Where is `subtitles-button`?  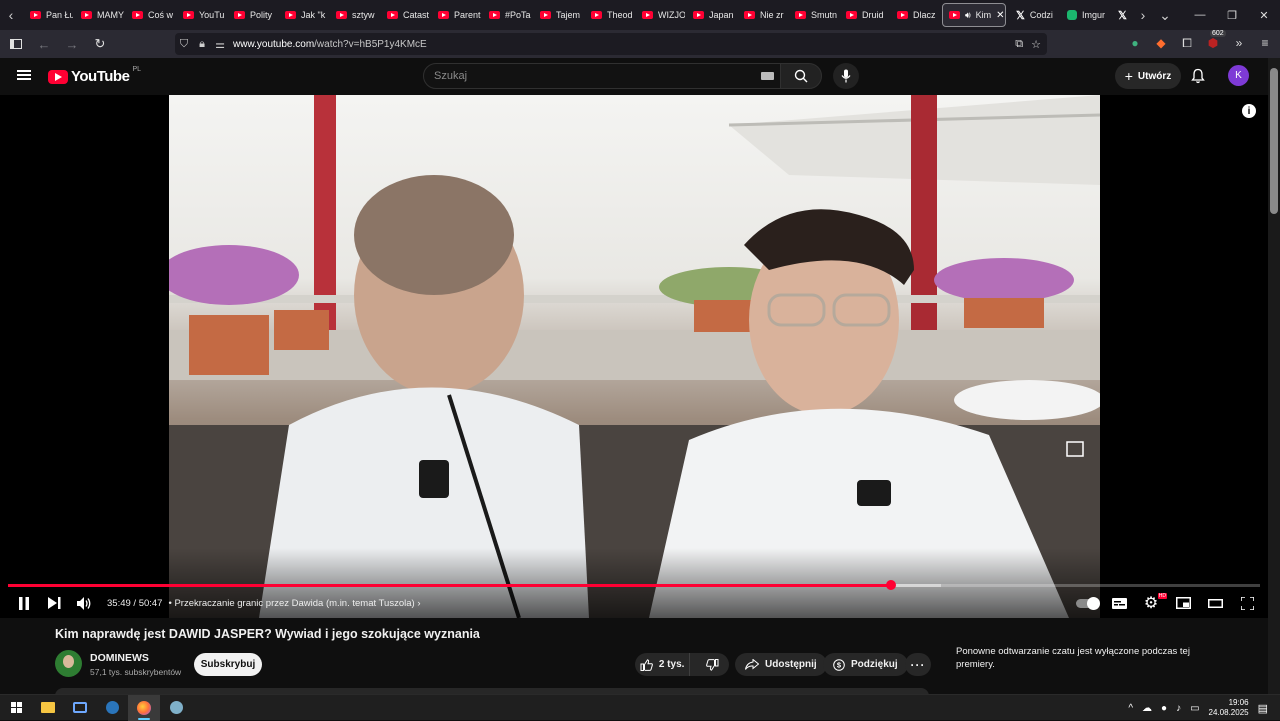
subtitles-button is located at coordinates (1119, 603).